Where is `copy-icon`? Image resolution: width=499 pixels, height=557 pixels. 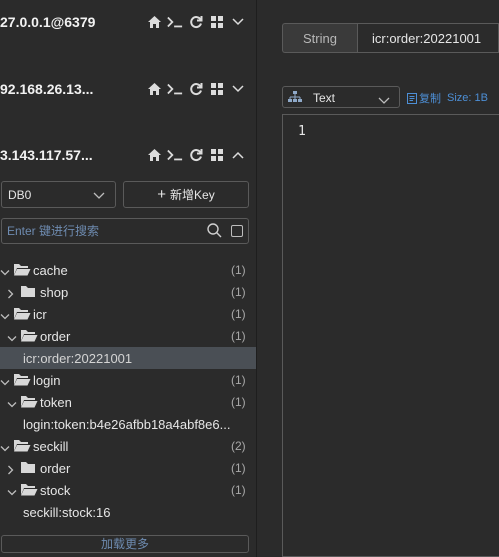
copy-icon is located at coordinates (412, 98).